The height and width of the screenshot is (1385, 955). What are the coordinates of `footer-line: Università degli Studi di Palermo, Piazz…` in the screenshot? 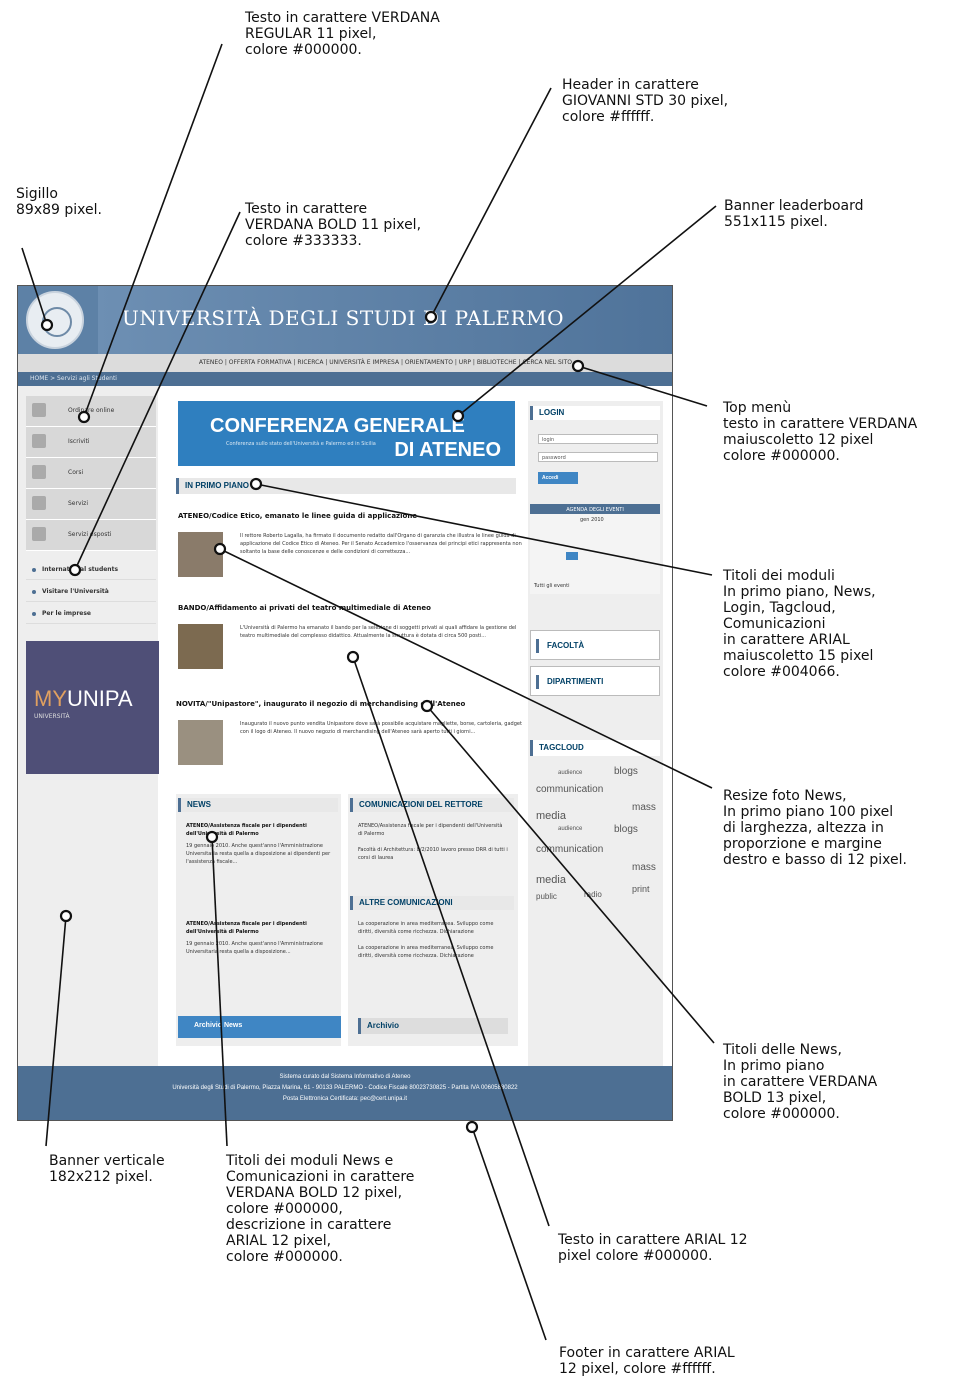 It's located at (345, 1088).